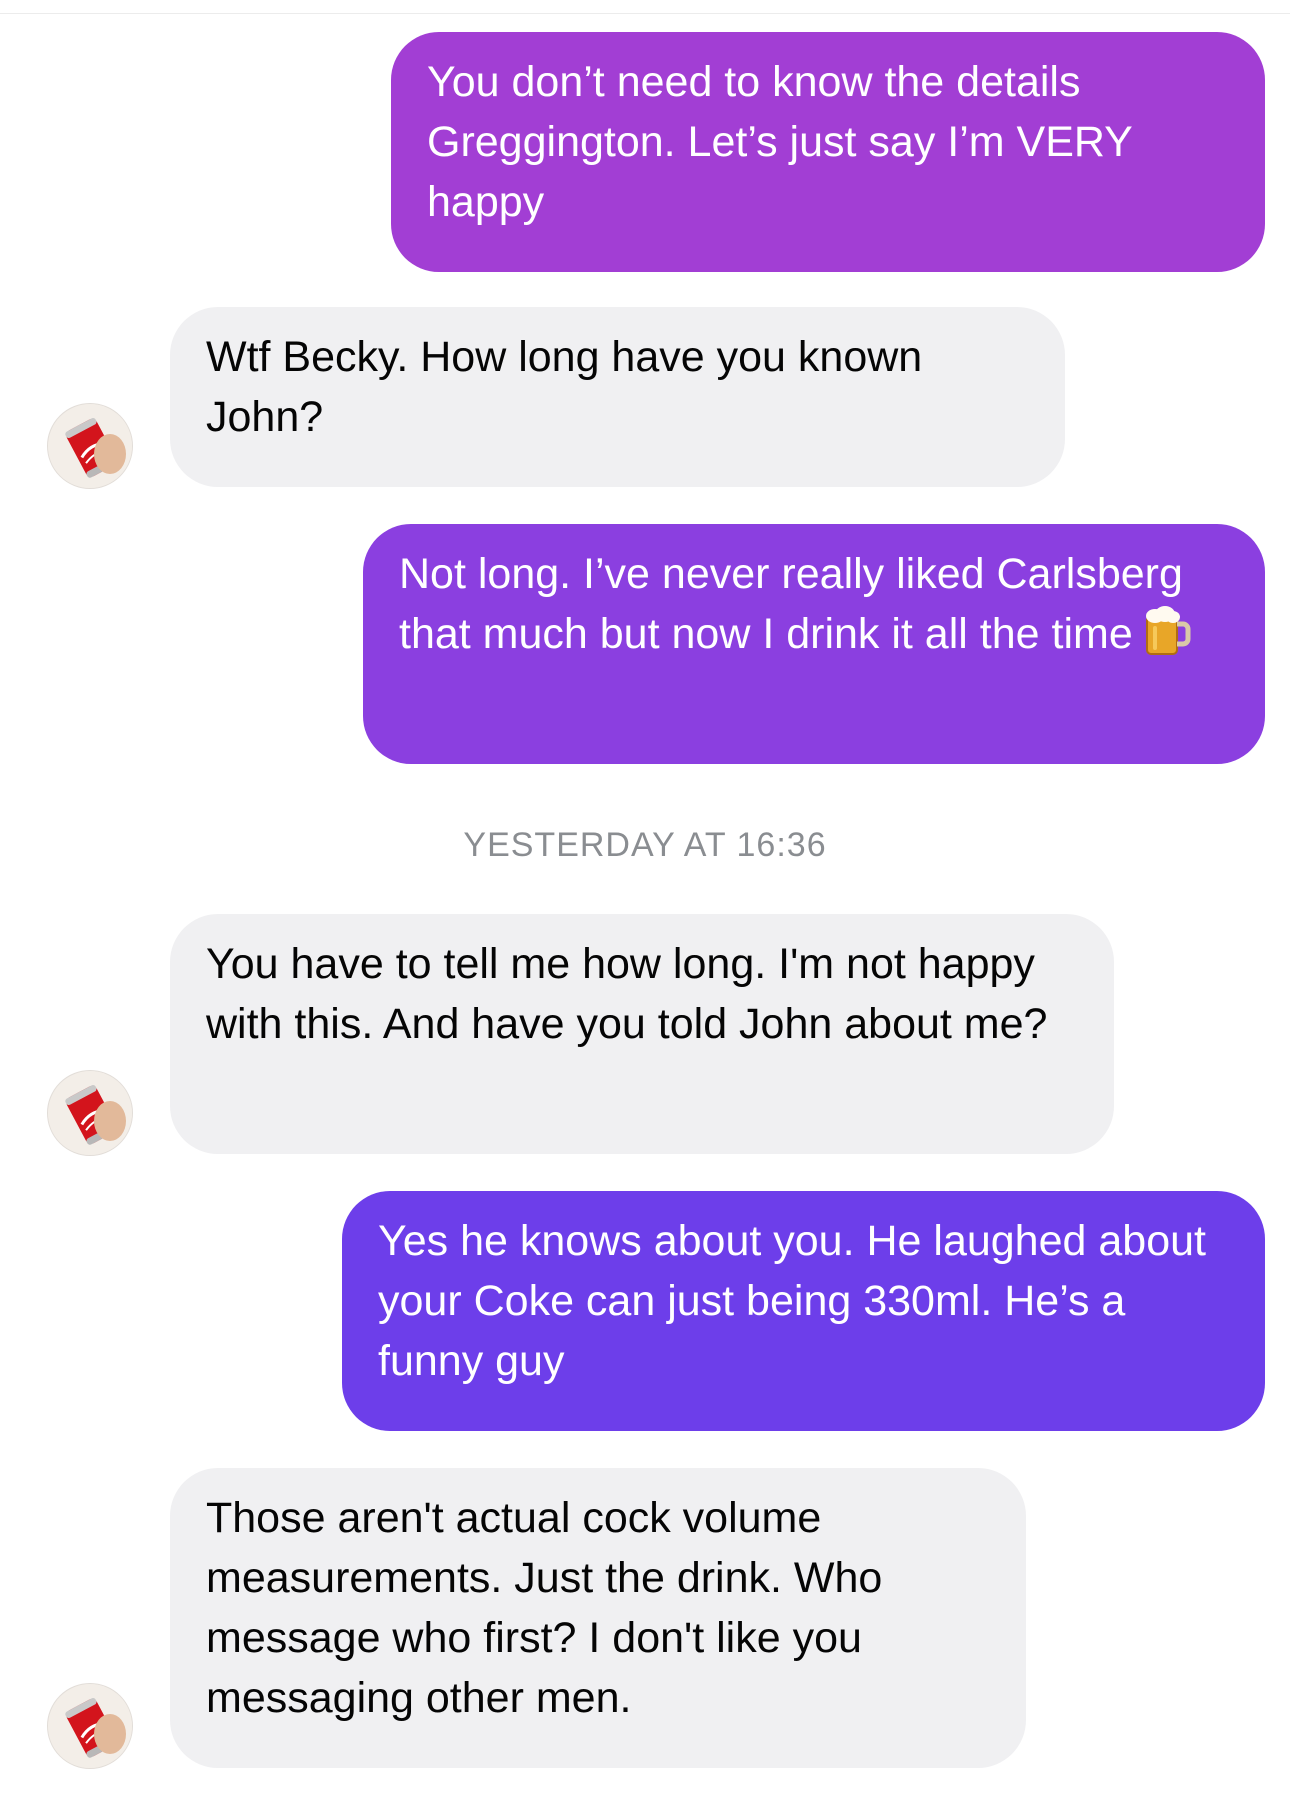 Image resolution: width=1290 pixels, height=1793 pixels. I want to click on incoming-message: Wtf Becky. How long have you known John?, so click(617, 397).